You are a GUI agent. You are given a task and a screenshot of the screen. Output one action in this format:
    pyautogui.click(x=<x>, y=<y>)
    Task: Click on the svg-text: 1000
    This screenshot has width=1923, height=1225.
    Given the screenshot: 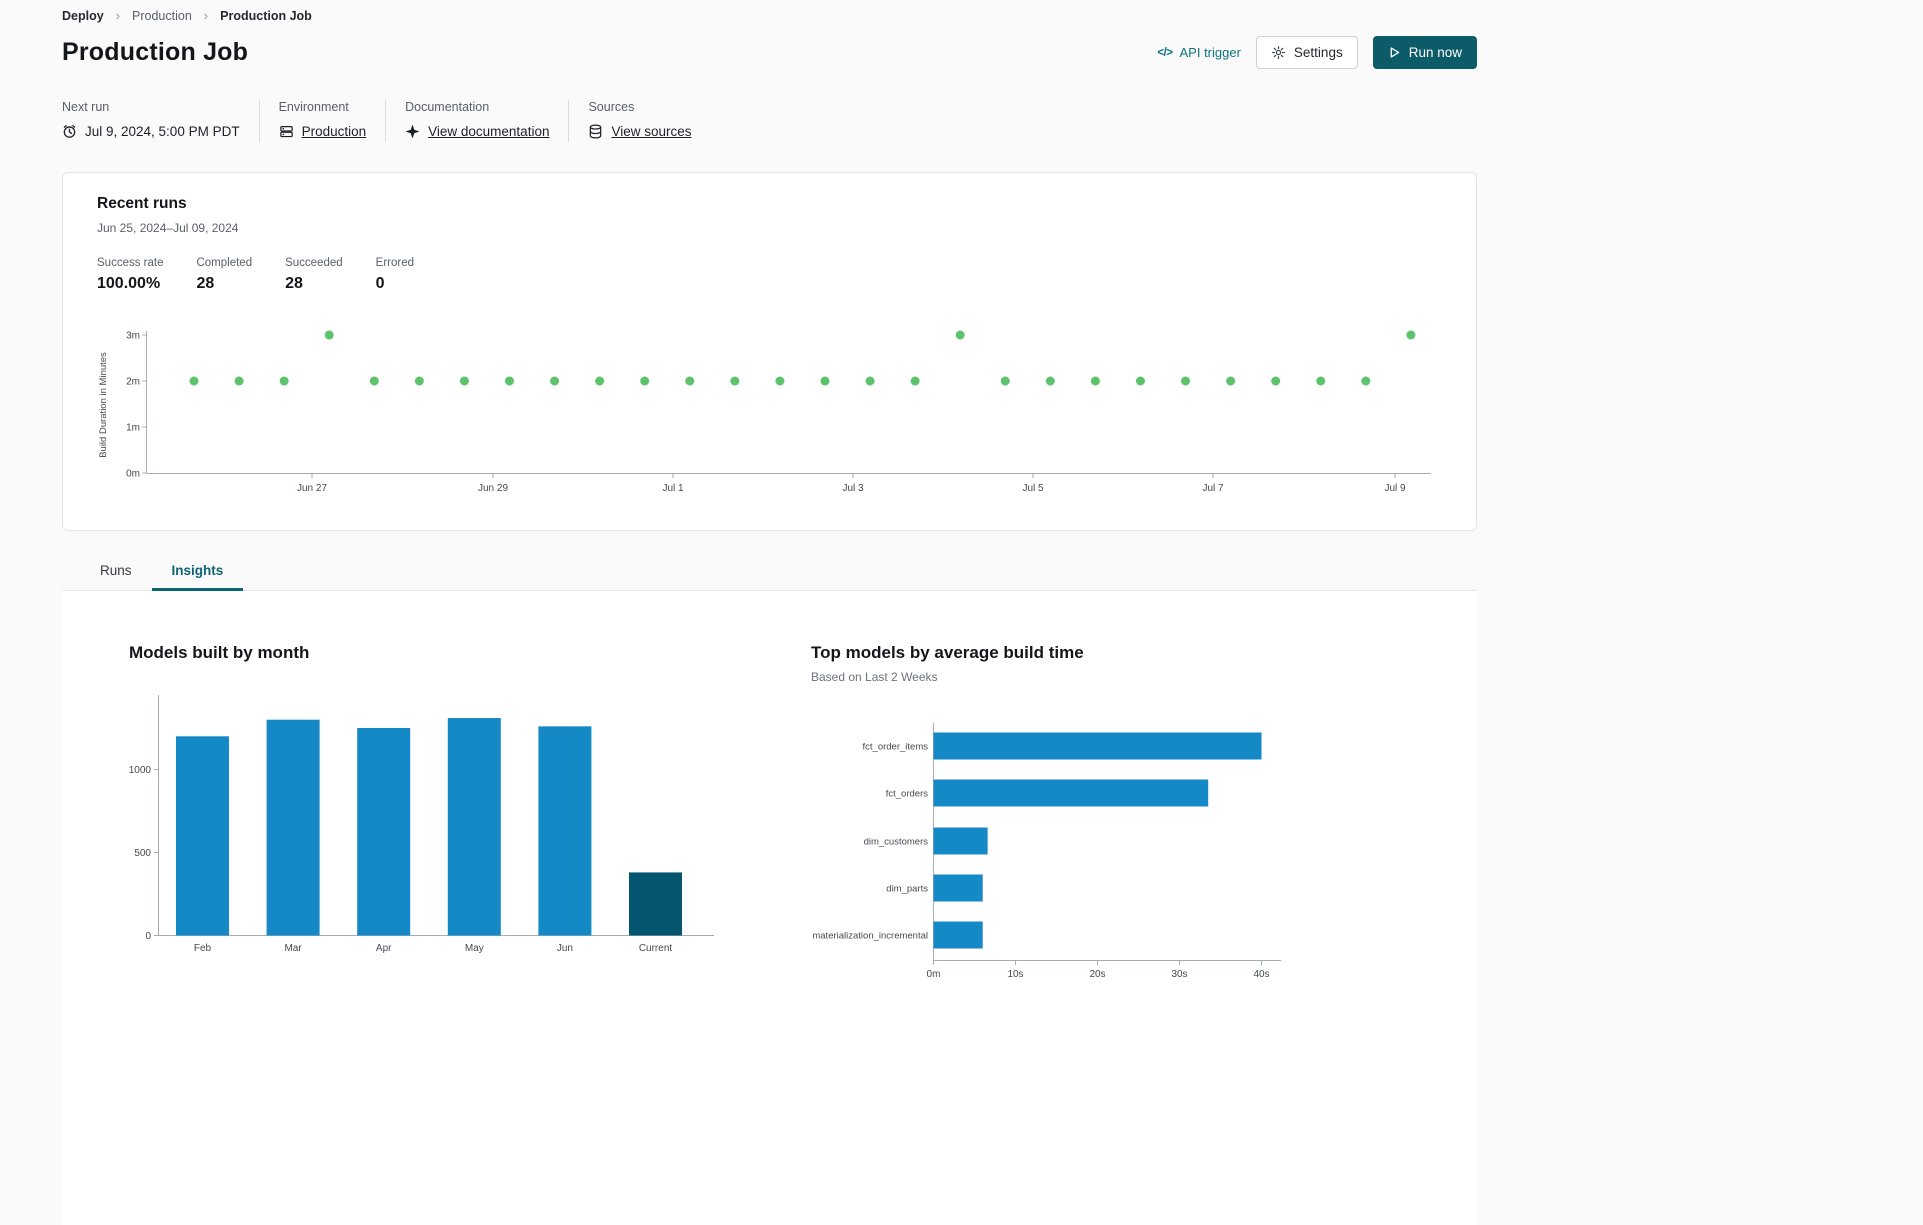 What is the action you would take?
    pyautogui.click(x=140, y=770)
    